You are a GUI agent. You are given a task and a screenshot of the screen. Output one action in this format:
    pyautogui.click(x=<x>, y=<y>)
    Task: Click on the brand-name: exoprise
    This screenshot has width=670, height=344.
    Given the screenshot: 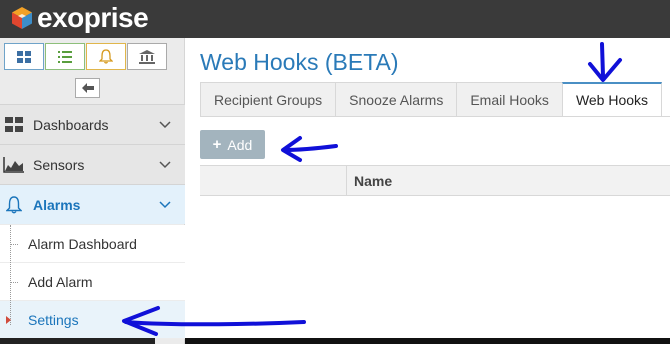 What is the action you would take?
    pyautogui.click(x=93, y=17)
    